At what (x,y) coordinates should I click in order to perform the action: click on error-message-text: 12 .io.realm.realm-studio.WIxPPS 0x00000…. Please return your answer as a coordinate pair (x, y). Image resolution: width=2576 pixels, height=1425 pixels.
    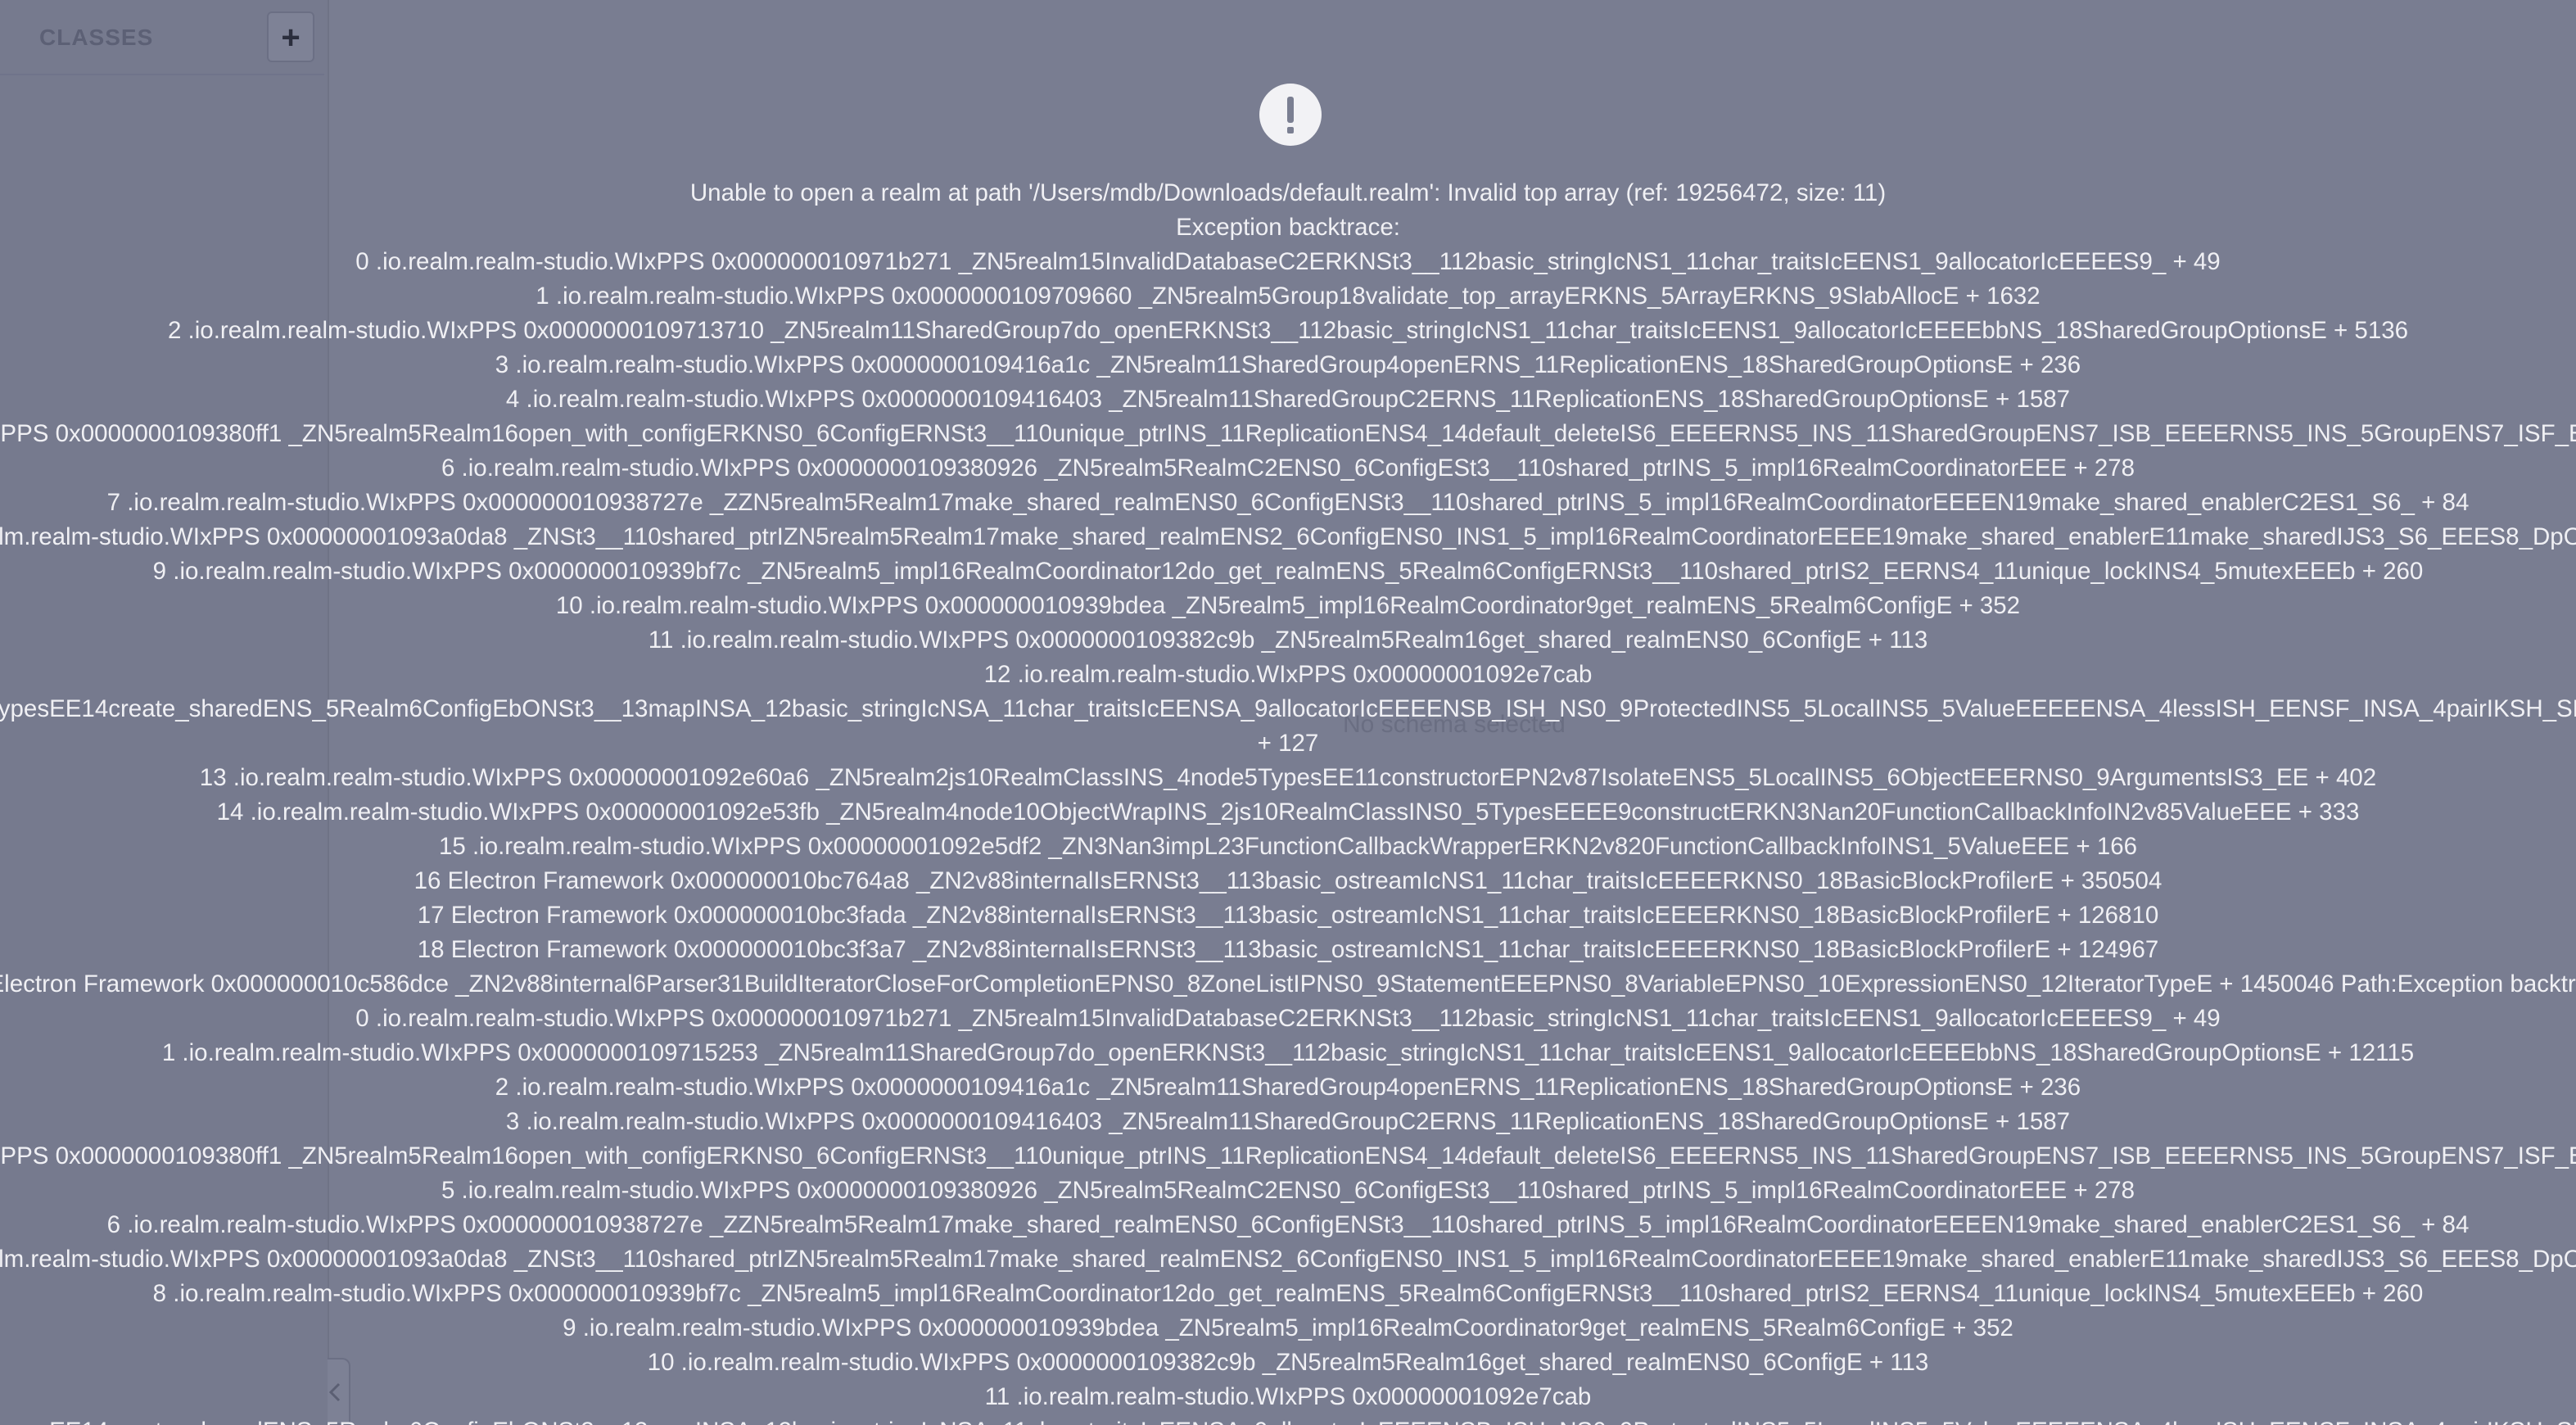
    Looking at the image, I should click on (1288, 674).